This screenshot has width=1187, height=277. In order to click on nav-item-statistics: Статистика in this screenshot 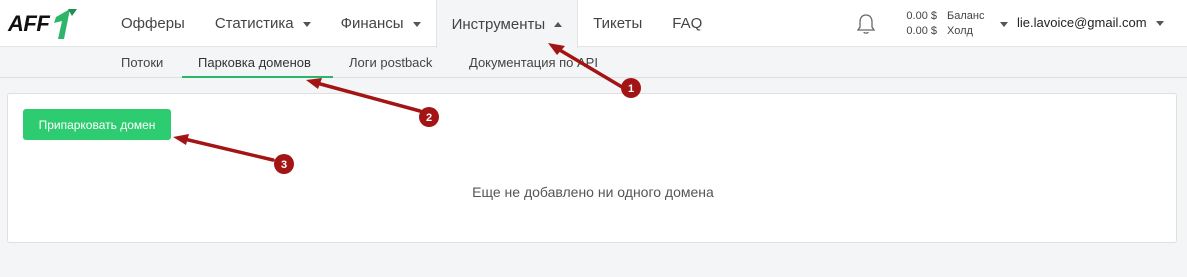, I will do `click(263, 23)`.